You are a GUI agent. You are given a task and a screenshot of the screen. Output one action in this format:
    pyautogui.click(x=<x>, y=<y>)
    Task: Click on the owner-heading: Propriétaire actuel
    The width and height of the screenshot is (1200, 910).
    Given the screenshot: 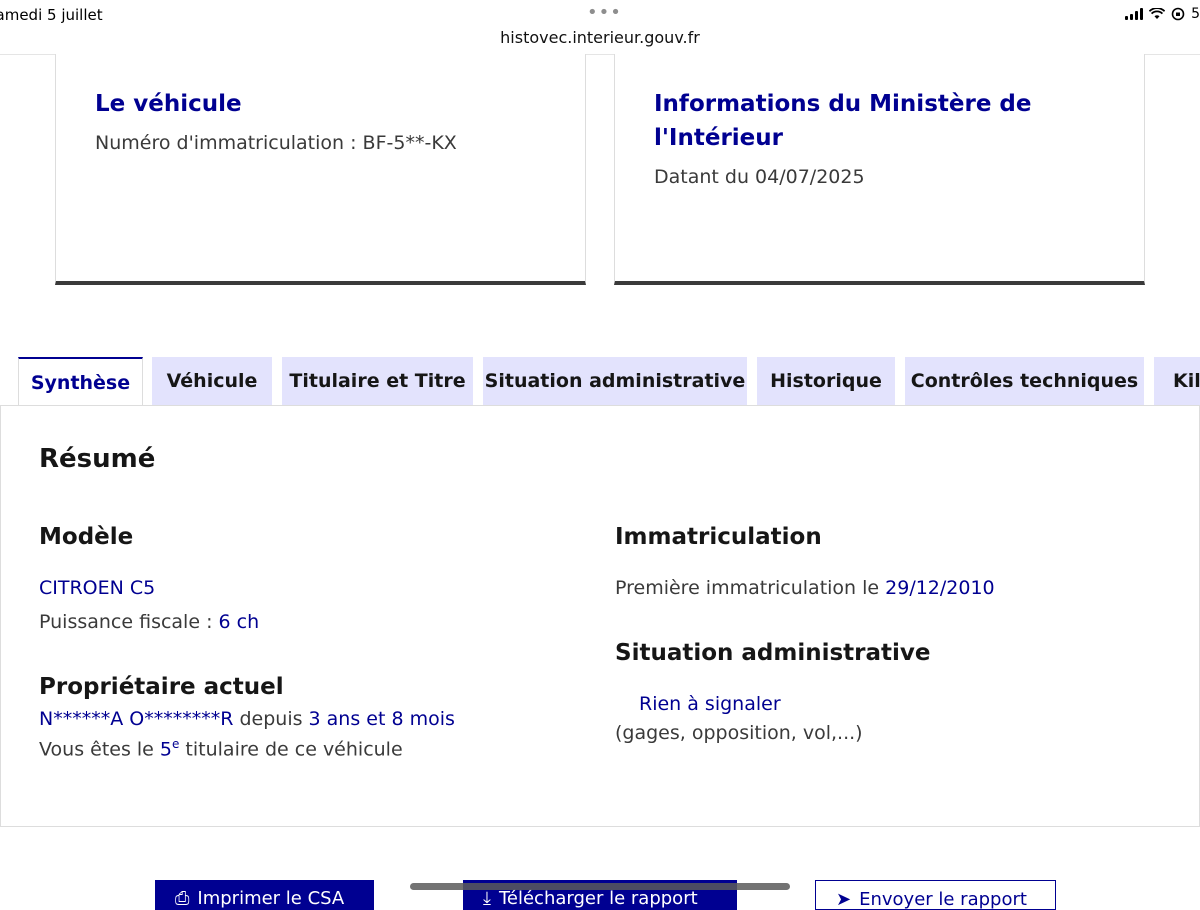 What is the action you would take?
    pyautogui.click(x=161, y=687)
    